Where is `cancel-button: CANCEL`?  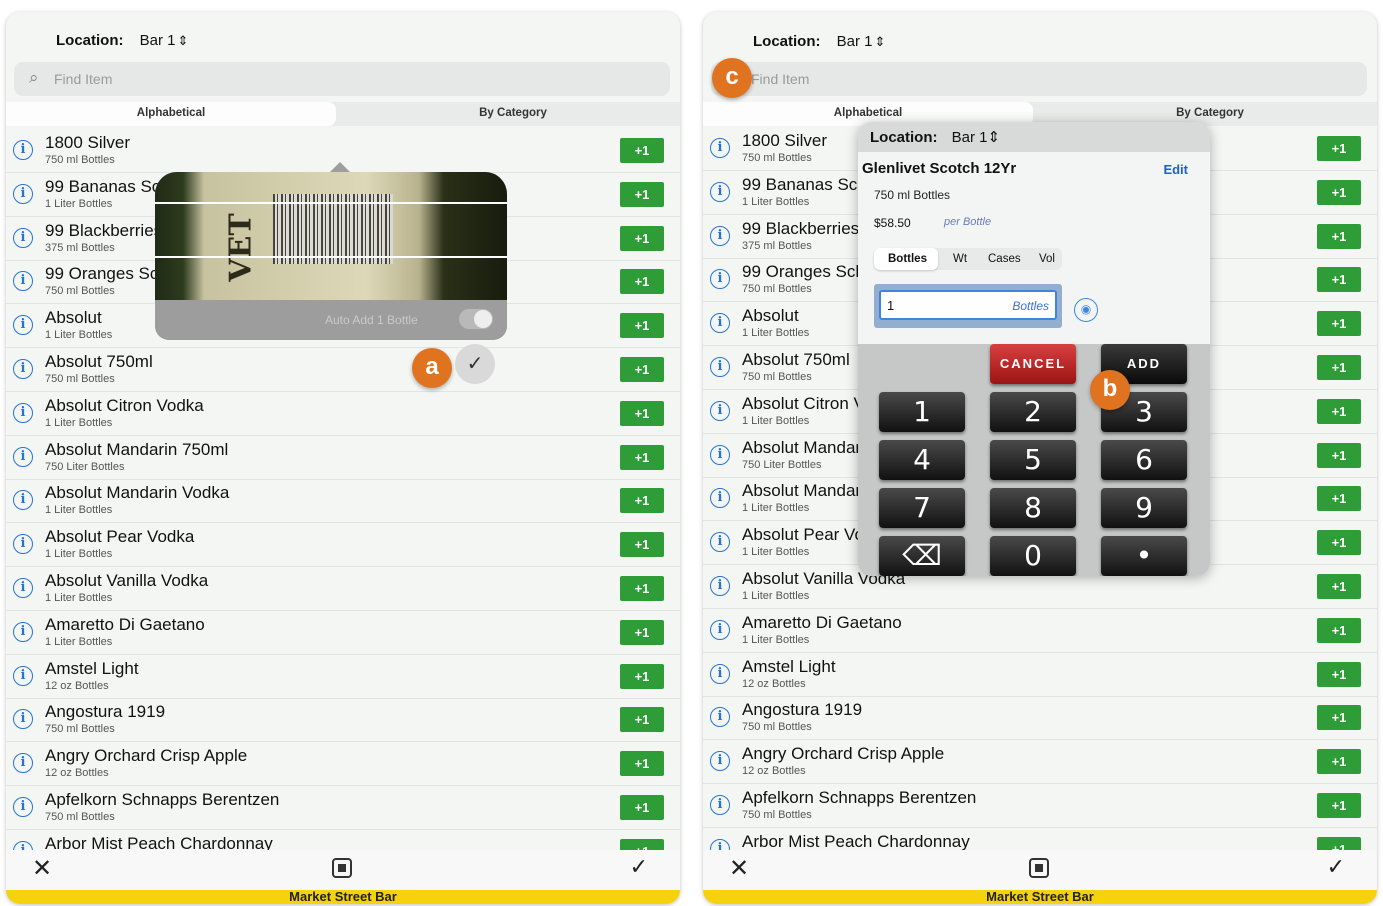
cancel-button: CANCEL is located at coordinates (1033, 364).